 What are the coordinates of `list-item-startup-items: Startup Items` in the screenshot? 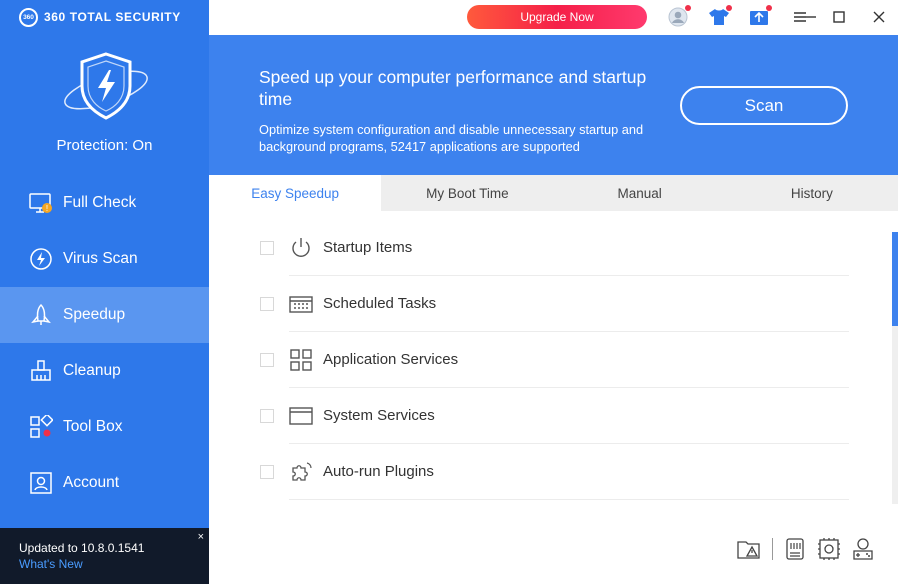 It's located at (529, 248).